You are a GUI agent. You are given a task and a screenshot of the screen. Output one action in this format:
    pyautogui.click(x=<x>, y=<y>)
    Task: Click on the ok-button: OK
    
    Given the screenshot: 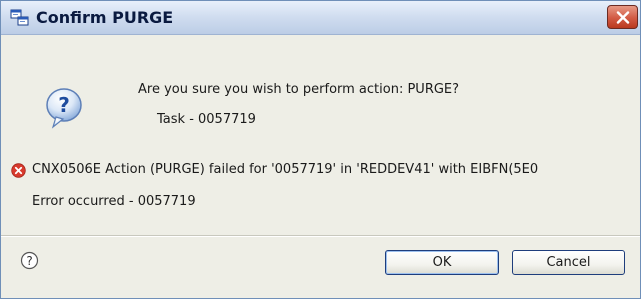 What is the action you would take?
    pyautogui.click(x=442, y=262)
    